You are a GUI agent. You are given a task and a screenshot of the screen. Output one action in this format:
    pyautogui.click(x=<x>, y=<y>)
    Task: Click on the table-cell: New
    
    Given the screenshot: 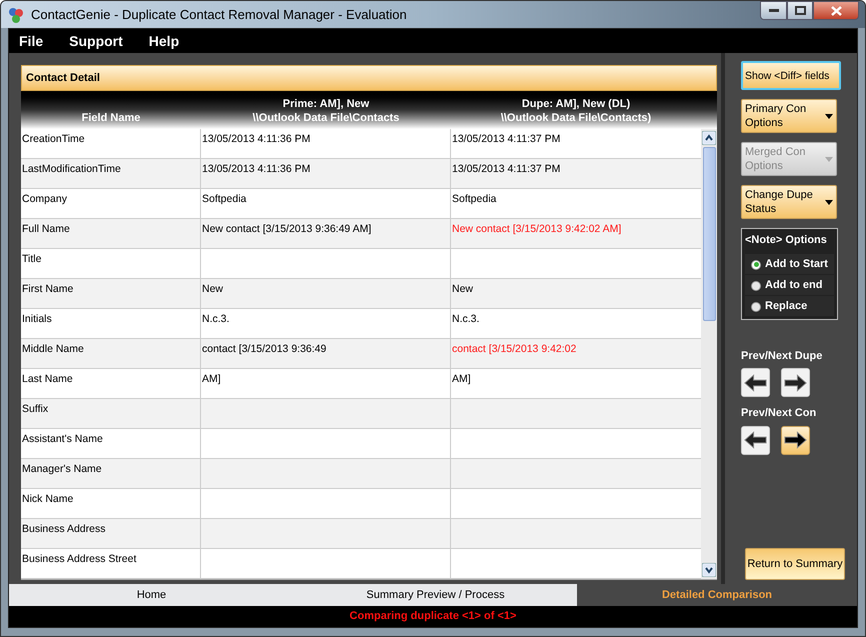 What is the action you would take?
    pyautogui.click(x=326, y=293)
    